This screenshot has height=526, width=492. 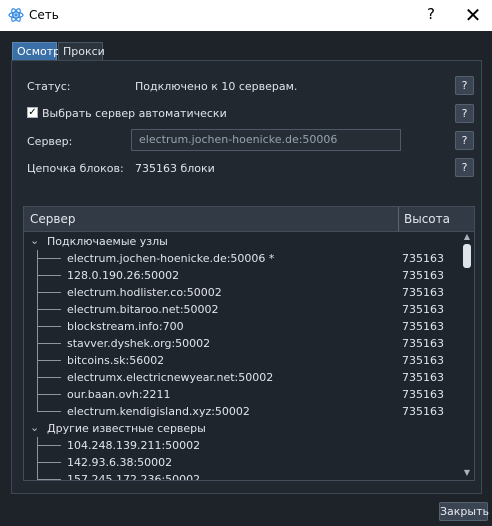 What do you see at coordinates (143, 309) in the screenshot?
I see `server-name: electrum.bitaroo.net:50002` at bounding box center [143, 309].